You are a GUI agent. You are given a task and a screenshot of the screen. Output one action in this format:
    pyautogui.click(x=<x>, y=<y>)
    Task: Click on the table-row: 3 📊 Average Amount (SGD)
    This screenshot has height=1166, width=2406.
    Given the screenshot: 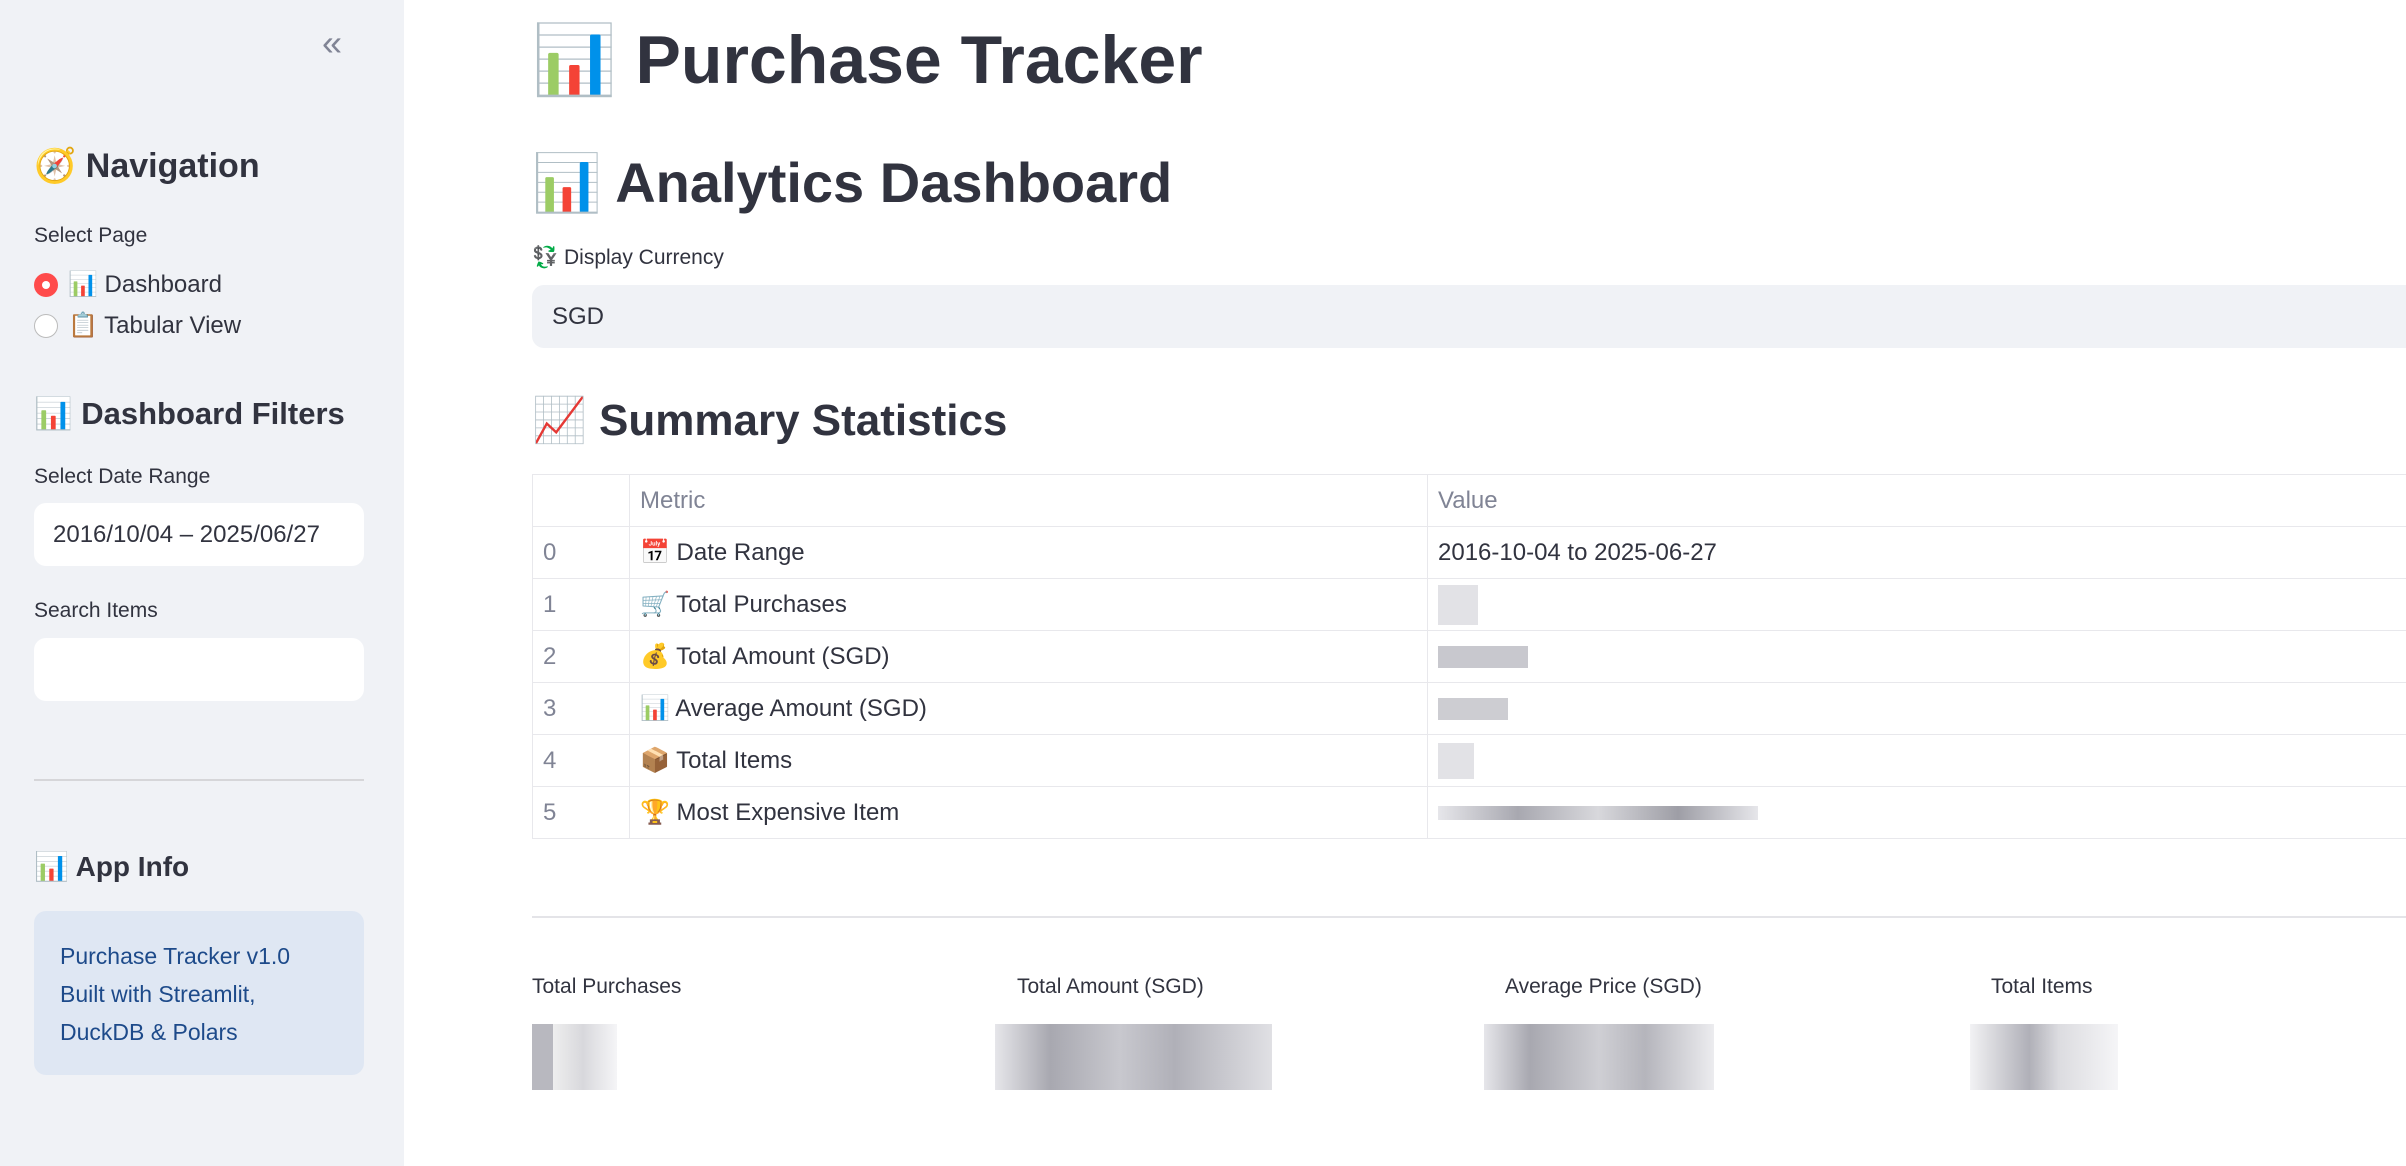 What is the action you would take?
    pyautogui.click(x=1469, y=708)
    